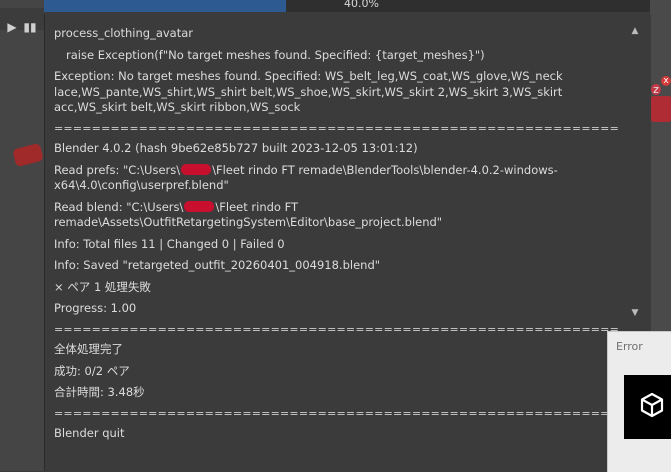 This screenshot has height=472, width=671. I want to click on left-editor-area, so click(22, 235).